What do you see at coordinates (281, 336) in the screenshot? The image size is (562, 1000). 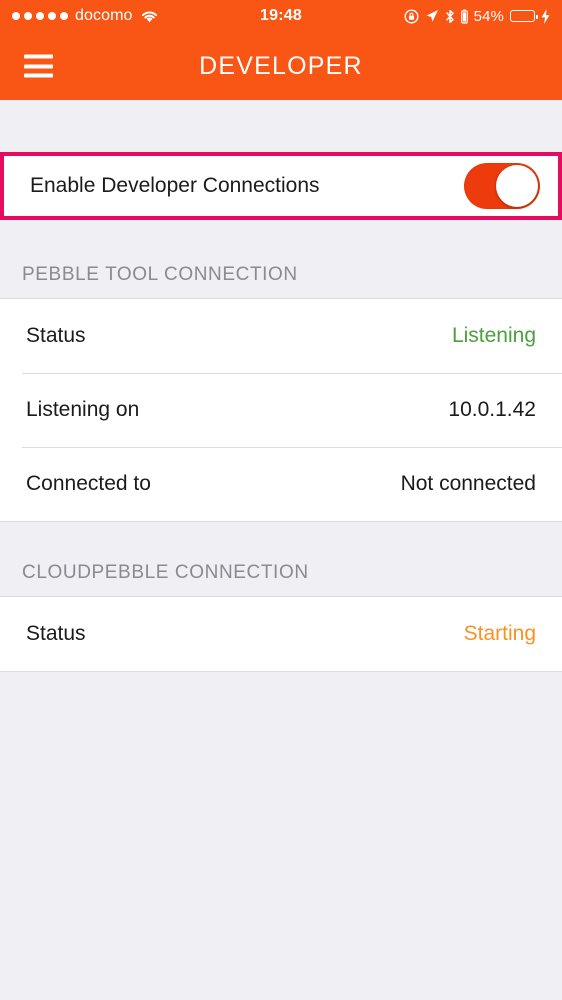 I see `list-item: Status Listening` at bounding box center [281, 336].